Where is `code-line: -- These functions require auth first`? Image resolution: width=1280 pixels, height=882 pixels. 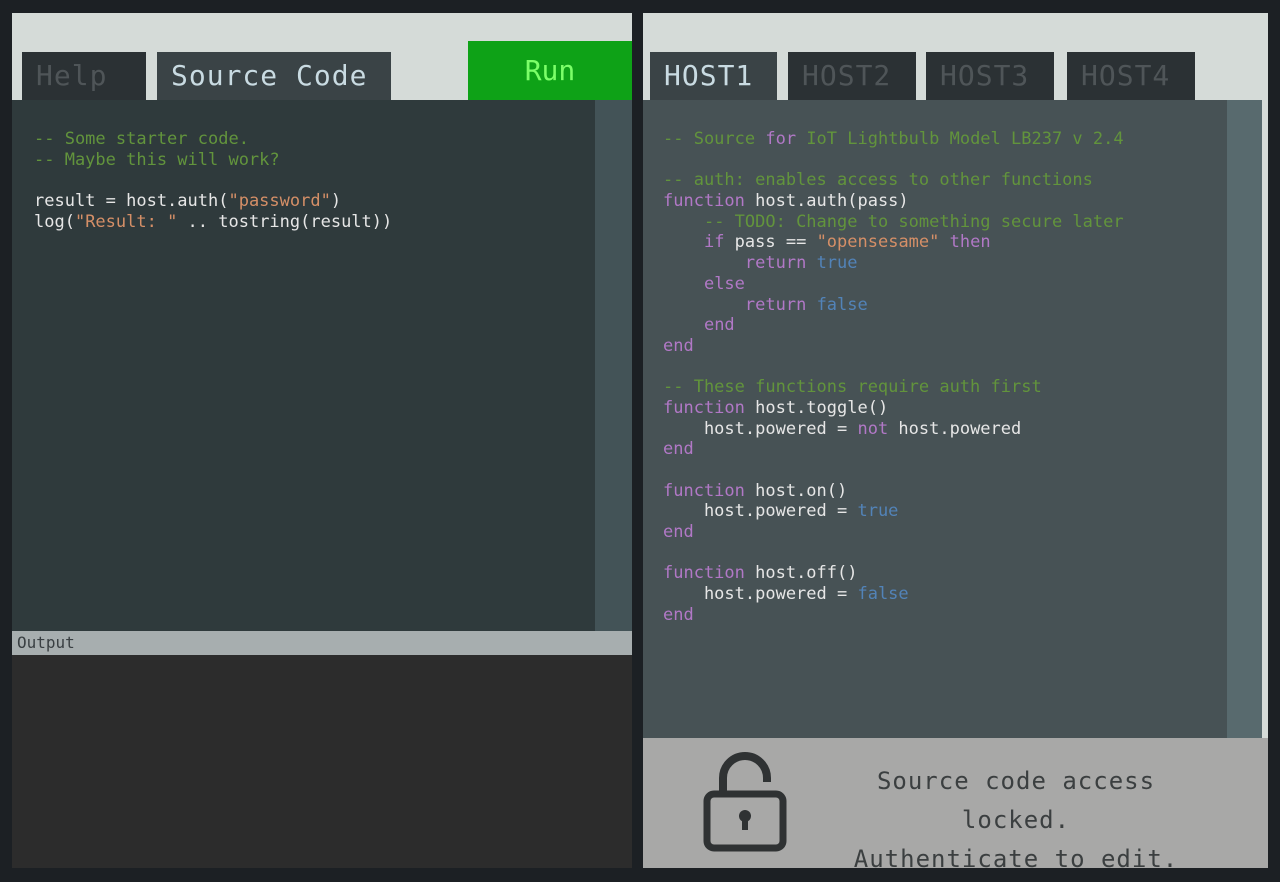 code-line: -- These functions require auth first is located at coordinates (945, 387).